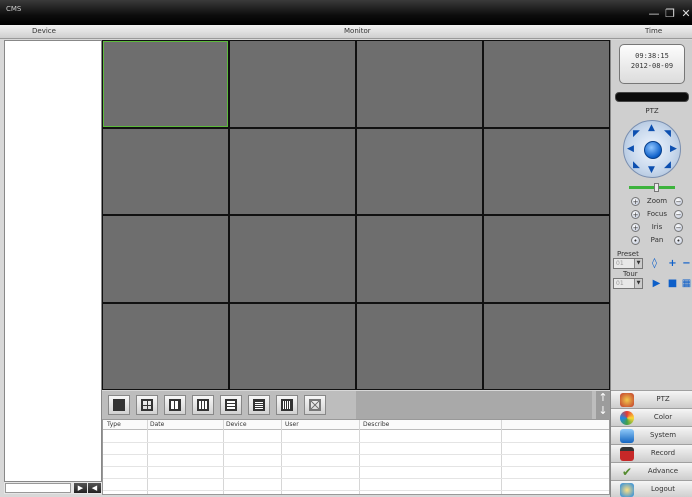 The width and height of the screenshot is (692, 497). What do you see at coordinates (80, 488) in the screenshot?
I see `play-right-icon: ▶` at bounding box center [80, 488].